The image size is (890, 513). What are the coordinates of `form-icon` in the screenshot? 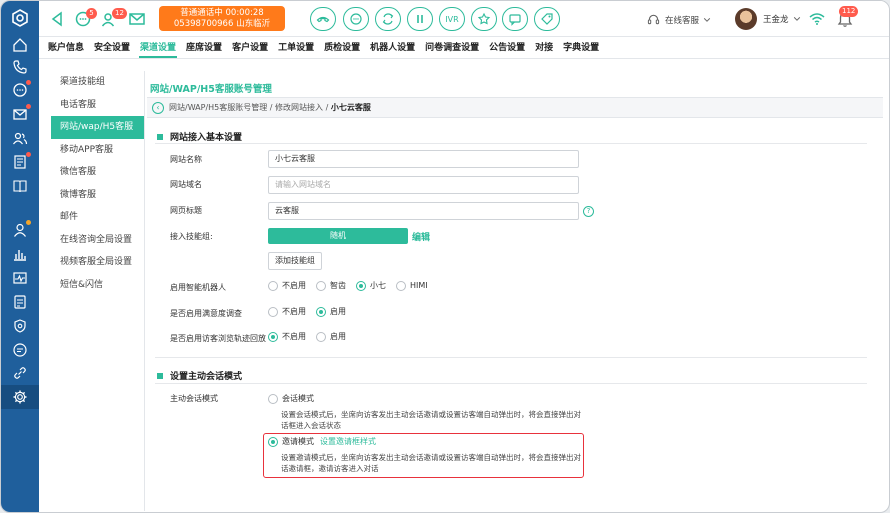 It's located at (20, 302).